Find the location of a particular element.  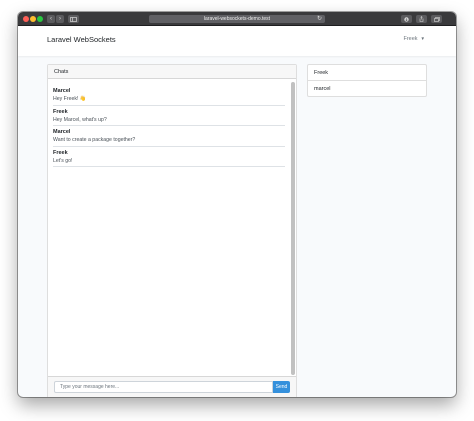

downloads-button is located at coordinates (406, 19).